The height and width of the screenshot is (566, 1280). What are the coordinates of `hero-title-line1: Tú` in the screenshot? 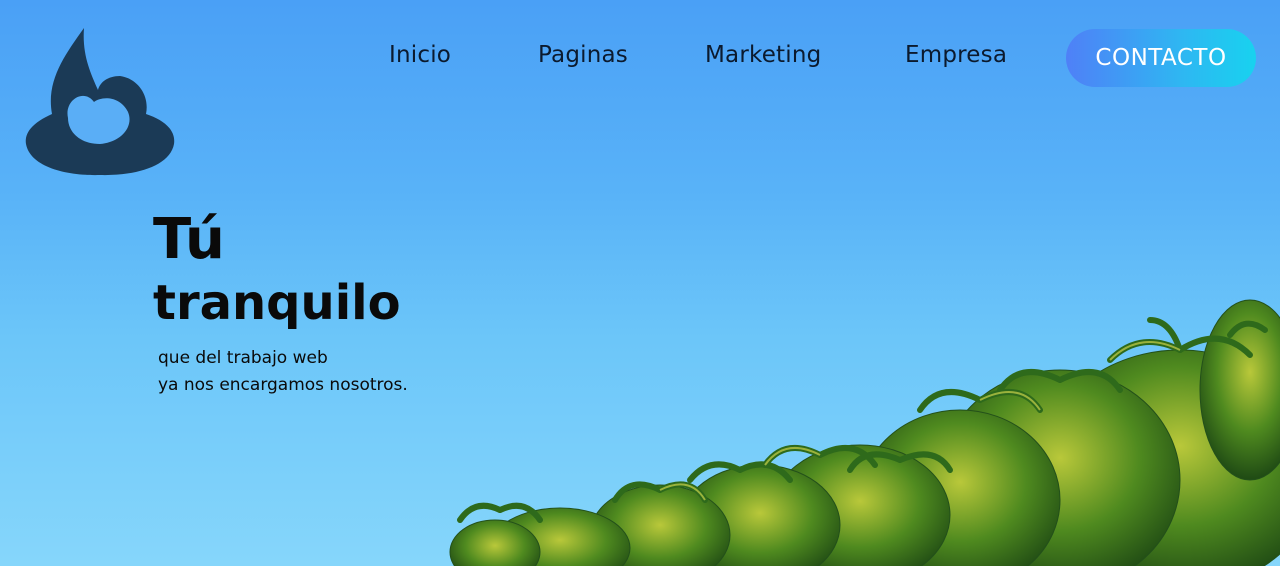 It's located at (189, 239).